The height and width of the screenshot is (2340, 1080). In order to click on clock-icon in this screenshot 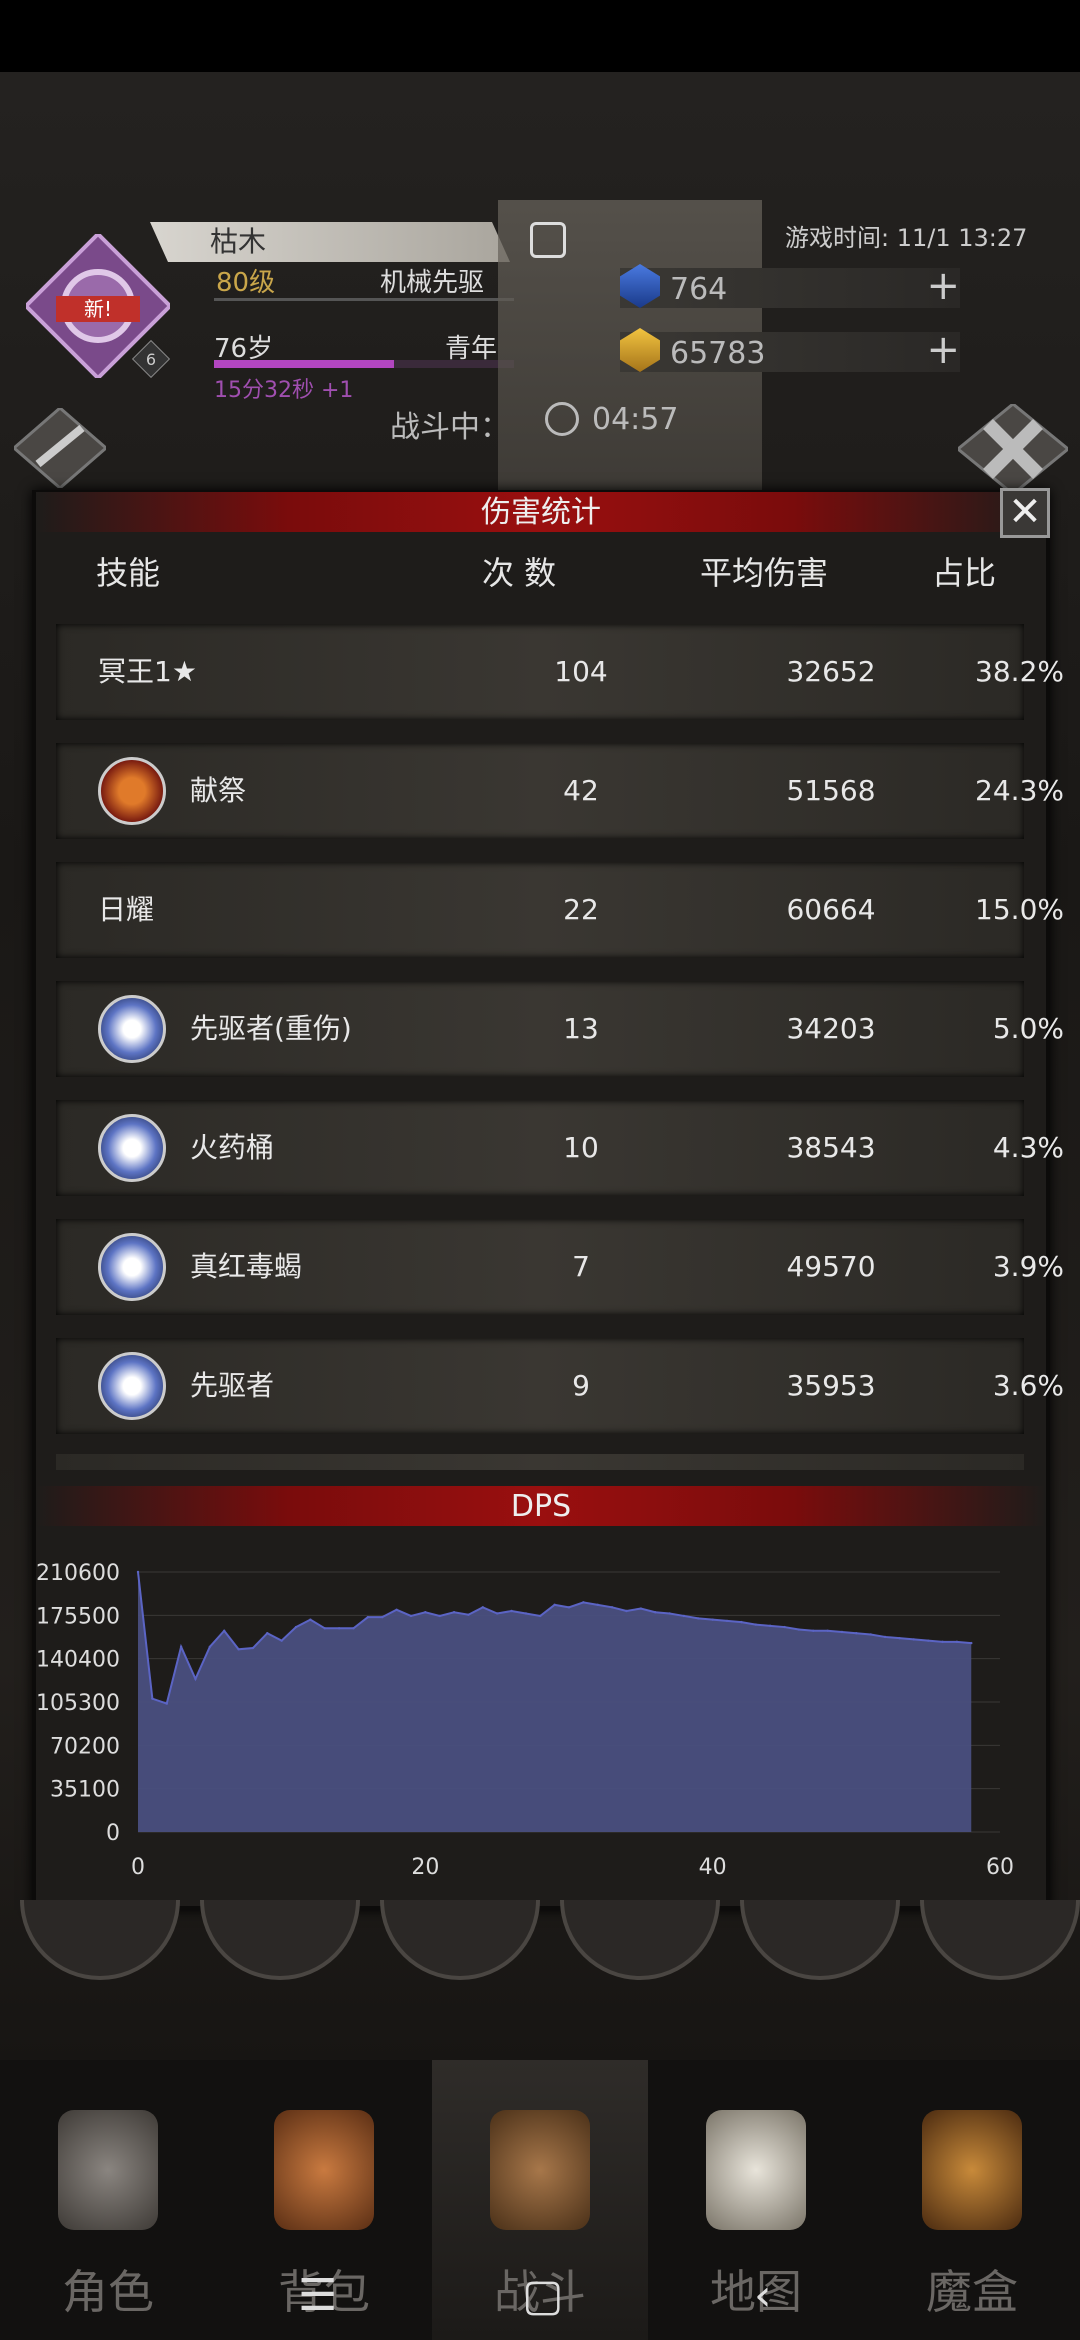, I will do `click(562, 419)`.